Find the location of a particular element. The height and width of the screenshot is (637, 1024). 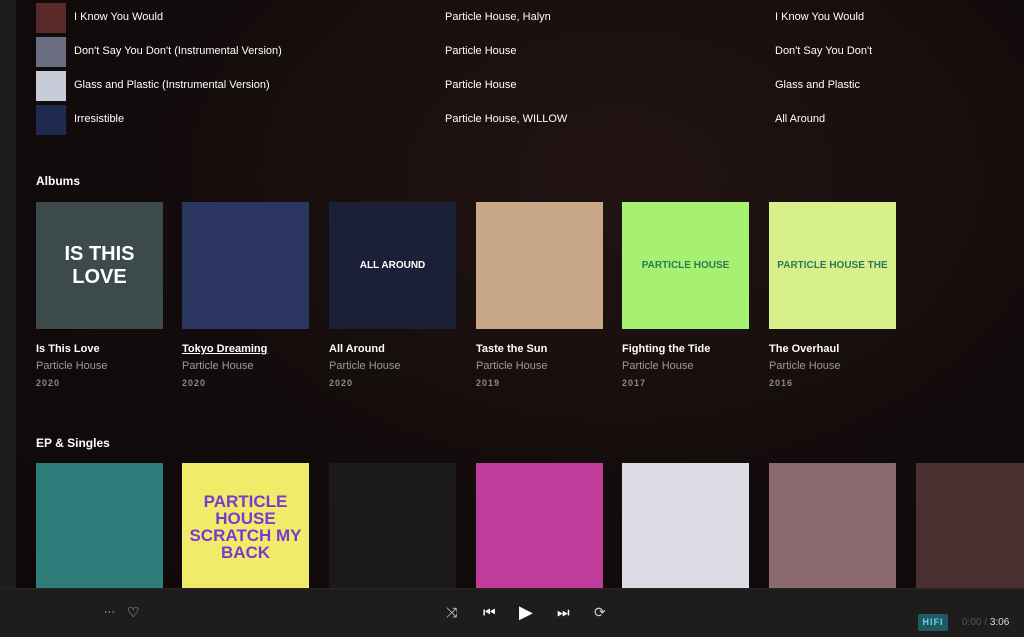

album-cover: ALL AROUND is located at coordinates (392, 265).